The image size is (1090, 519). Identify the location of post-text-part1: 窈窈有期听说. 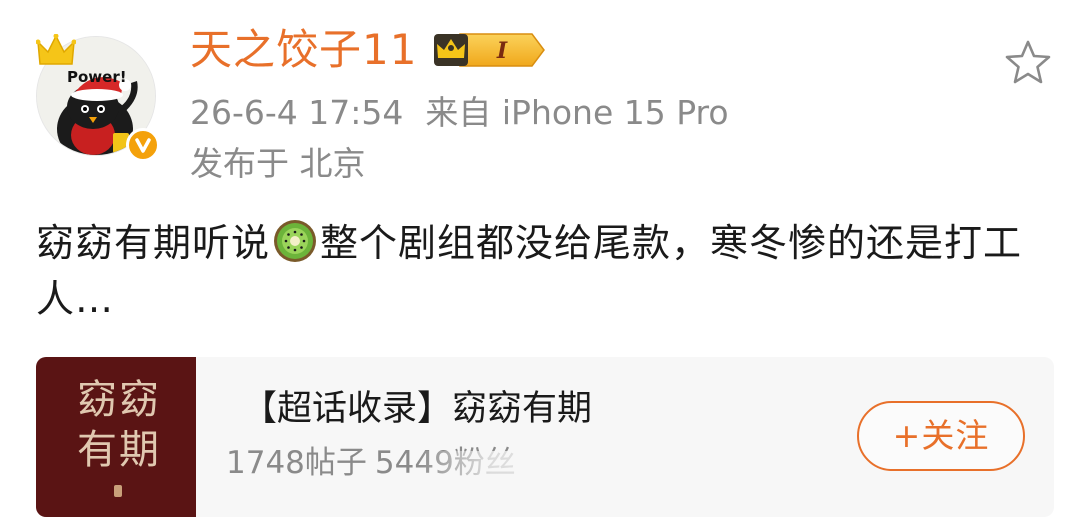
(153, 243).